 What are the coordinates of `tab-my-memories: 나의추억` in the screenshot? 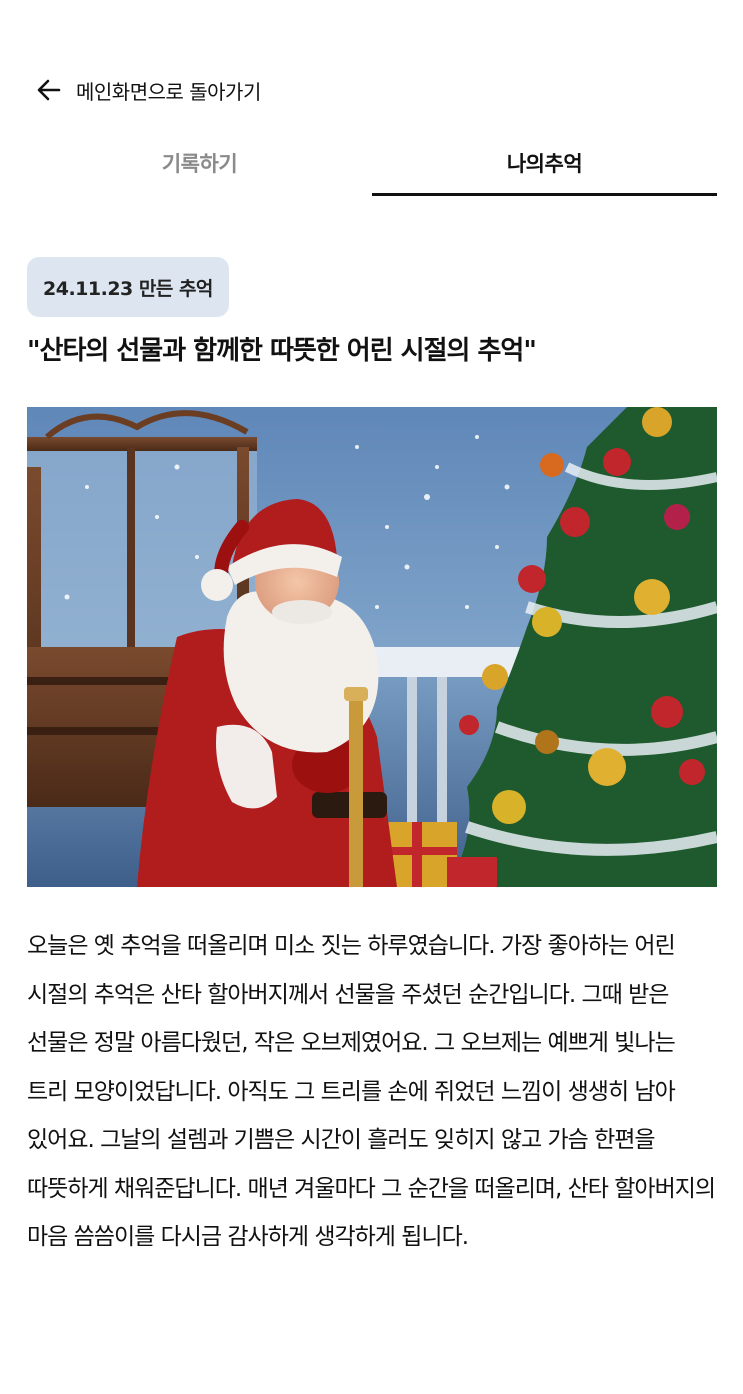 It's located at (544, 164).